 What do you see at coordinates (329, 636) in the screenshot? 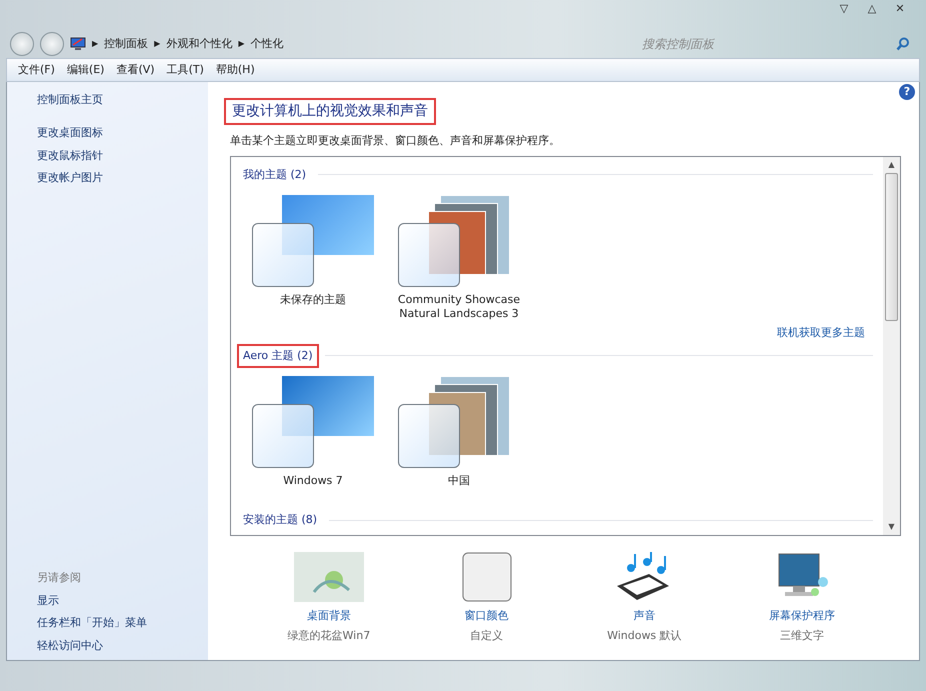
I see `setting-value: 绿意的花盆Win7` at bounding box center [329, 636].